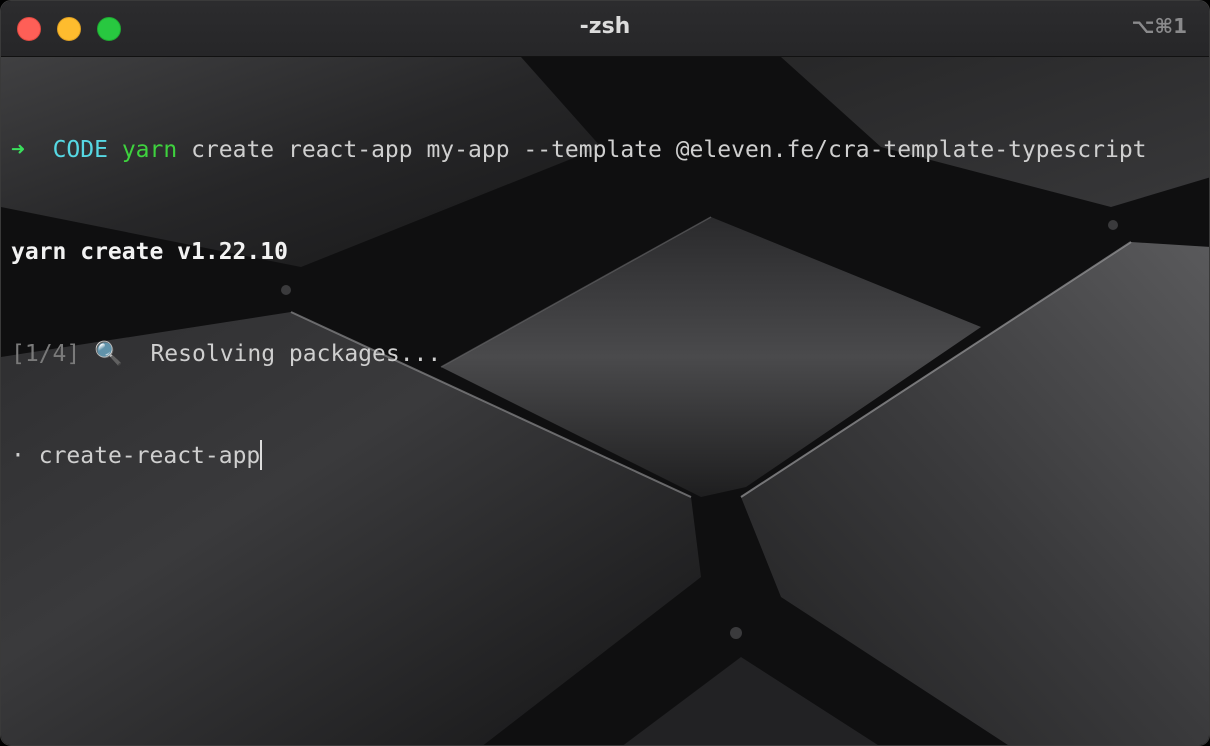 The width and height of the screenshot is (1210, 746). Describe the element at coordinates (610, 456) in the screenshot. I see `output-line-package: · create-react-app` at that location.